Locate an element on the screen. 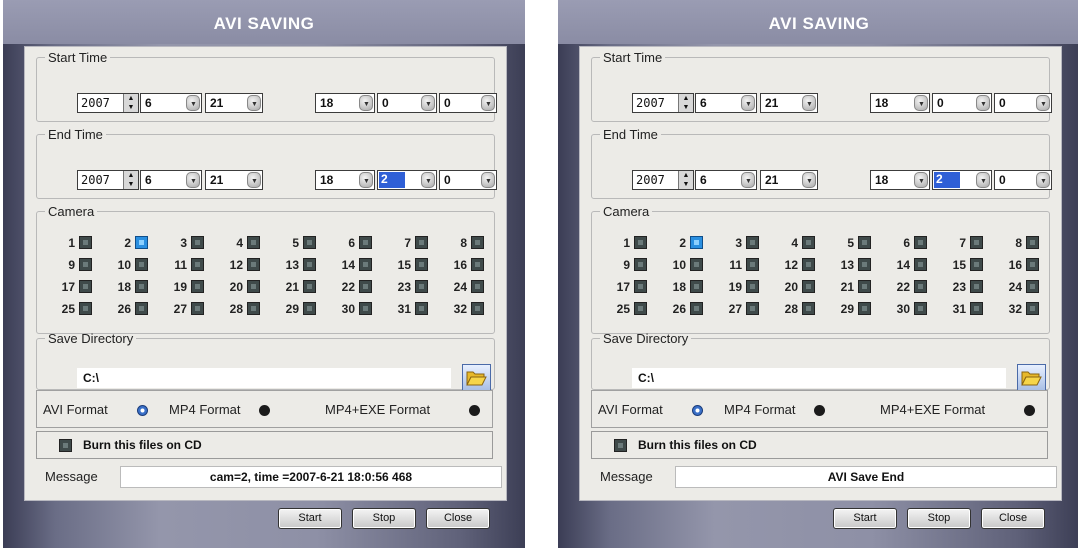  avi-format-label: AVI Format is located at coordinates (630, 409).